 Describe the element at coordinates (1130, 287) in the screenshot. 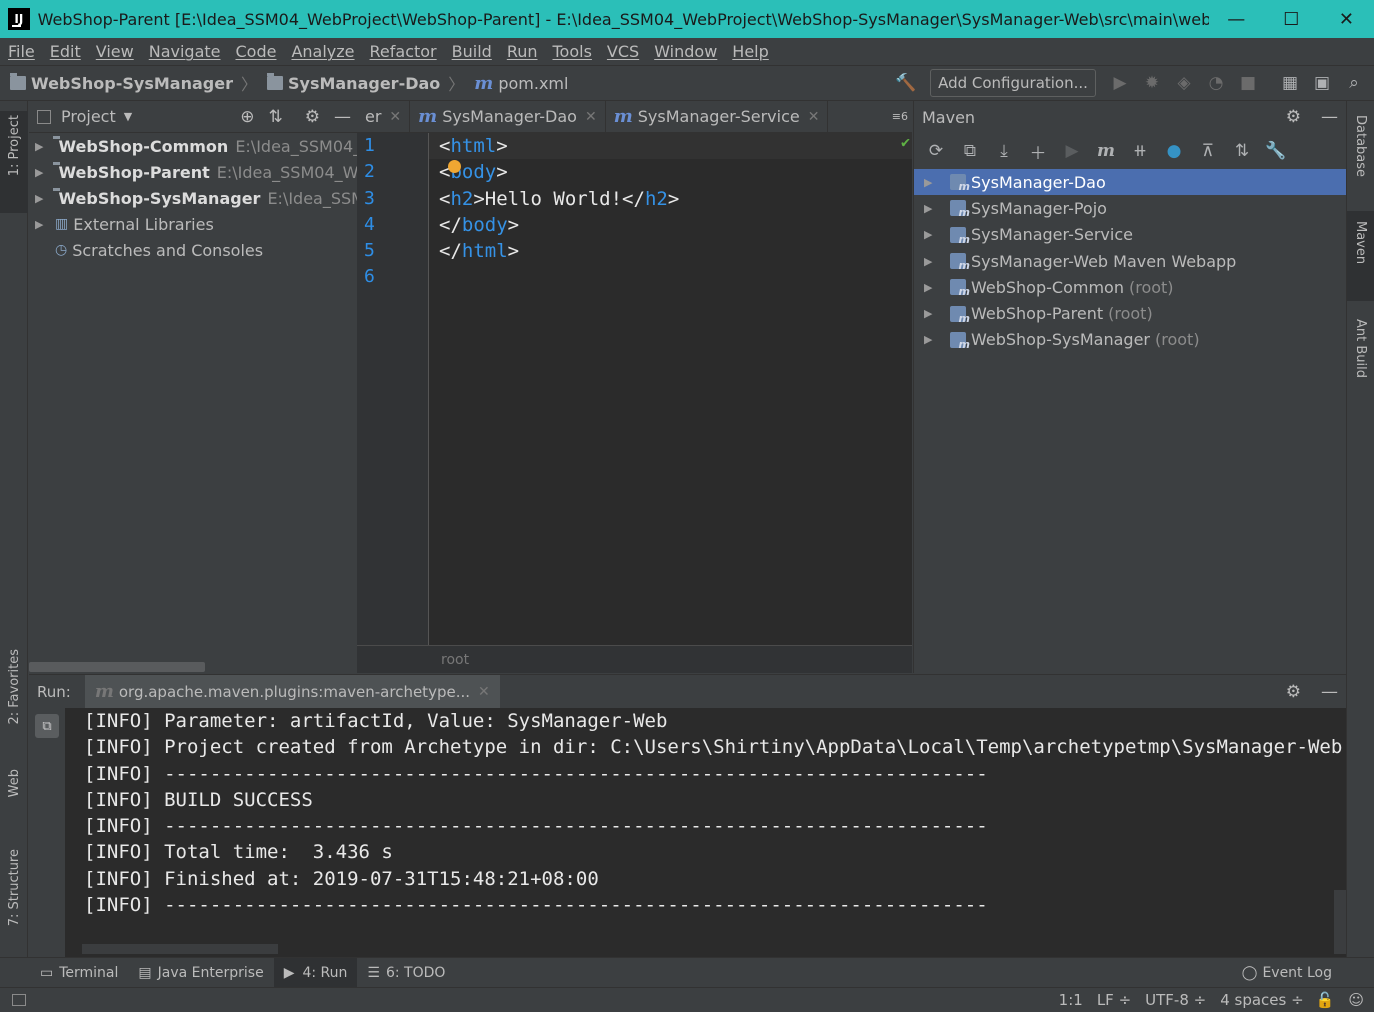

I see `maven-project-item: ▶WebShop-Common(root)` at that location.